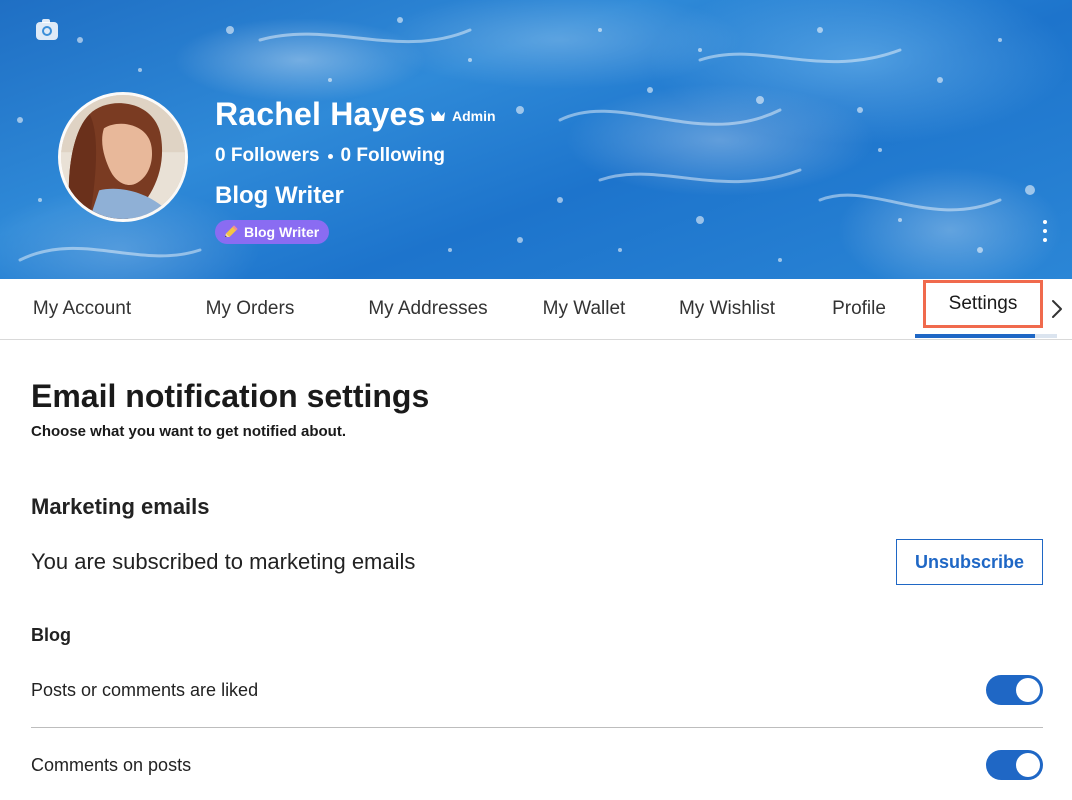 The height and width of the screenshot is (800, 1072). Describe the element at coordinates (82, 309) in the screenshot. I see `tab-my-account: My Account` at that location.